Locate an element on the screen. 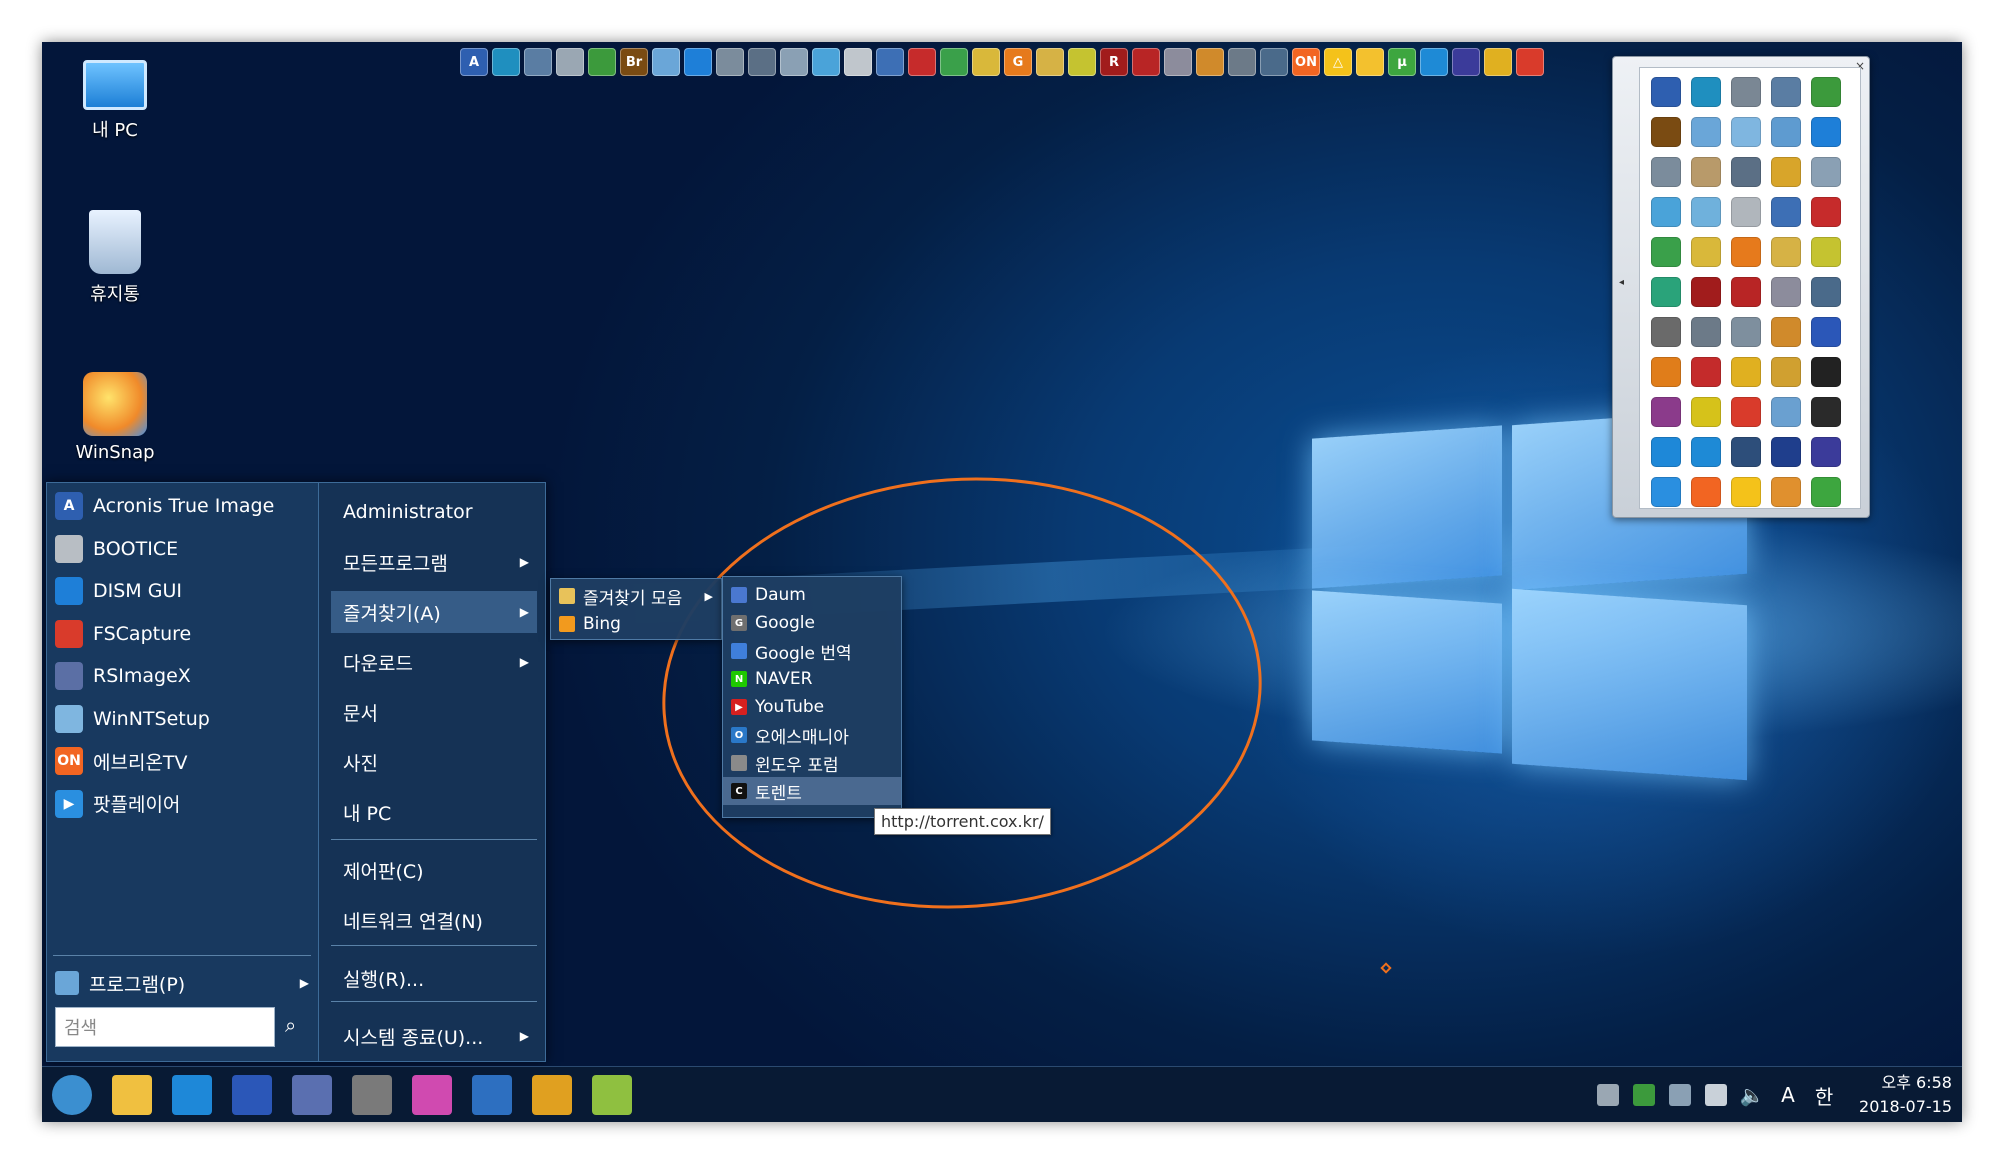  tools-icon is located at coordinates (1746, 172).